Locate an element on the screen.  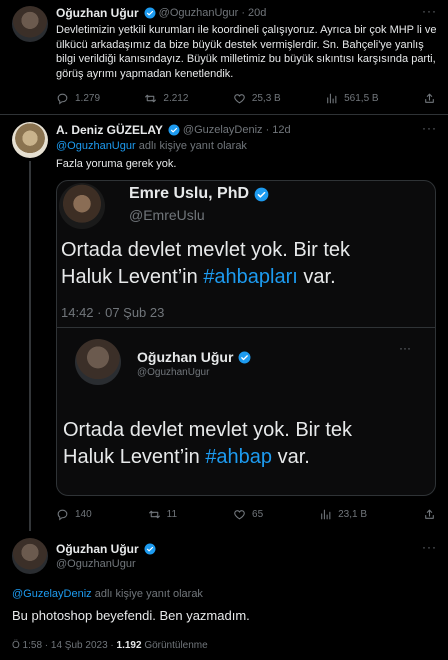
reply-context: @OguzhanUgur adlı kişiye yanıt olarak is located at coordinates (151, 146).